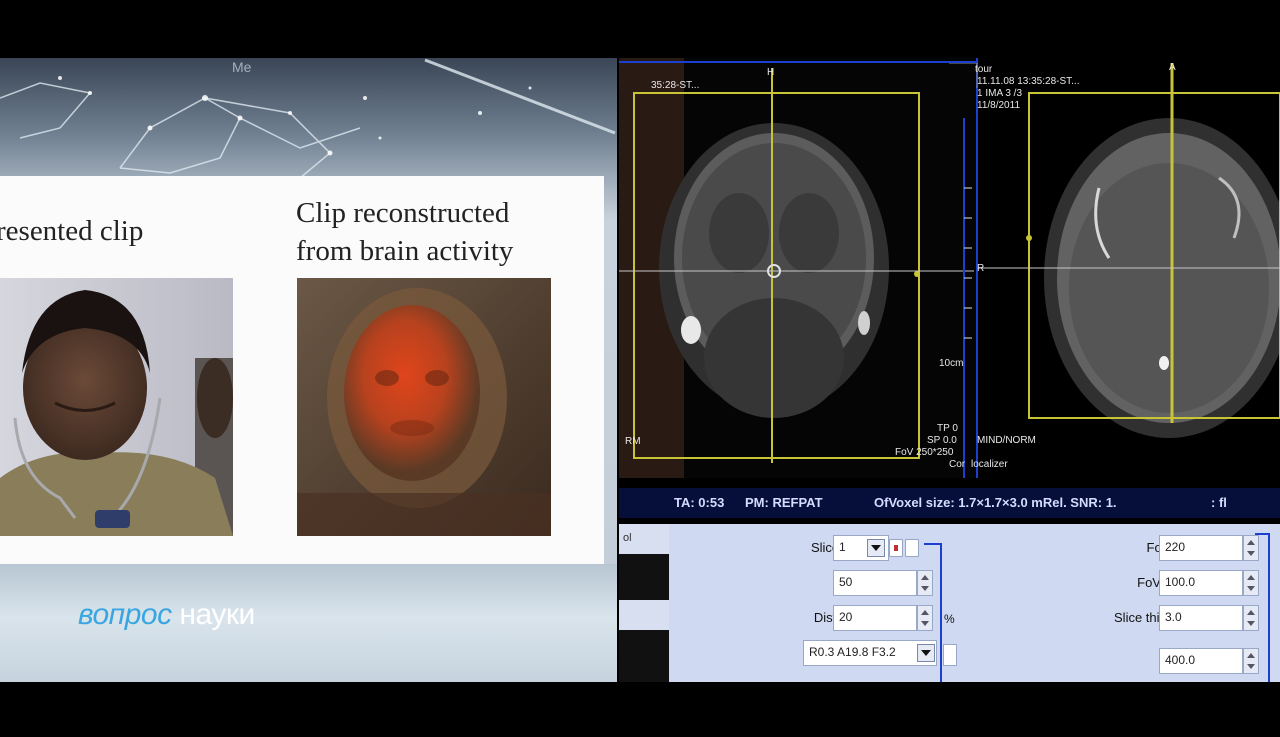 The image size is (1280, 737). What do you see at coordinates (116, 407) in the screenshot?
I see `presented-clip-image` at bounding box center [116, 407].